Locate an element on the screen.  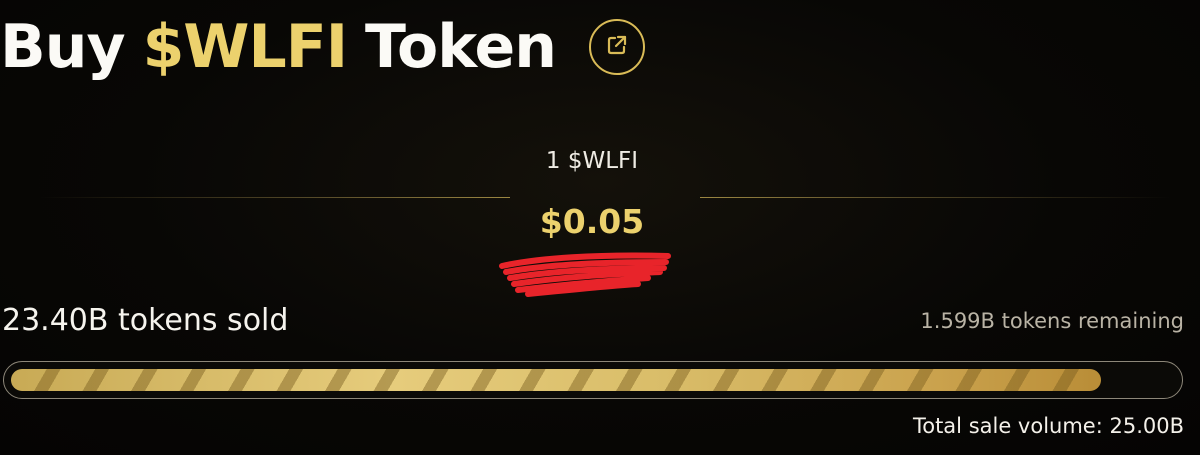
sale-progress-bar is located at coordinates (593, 380).